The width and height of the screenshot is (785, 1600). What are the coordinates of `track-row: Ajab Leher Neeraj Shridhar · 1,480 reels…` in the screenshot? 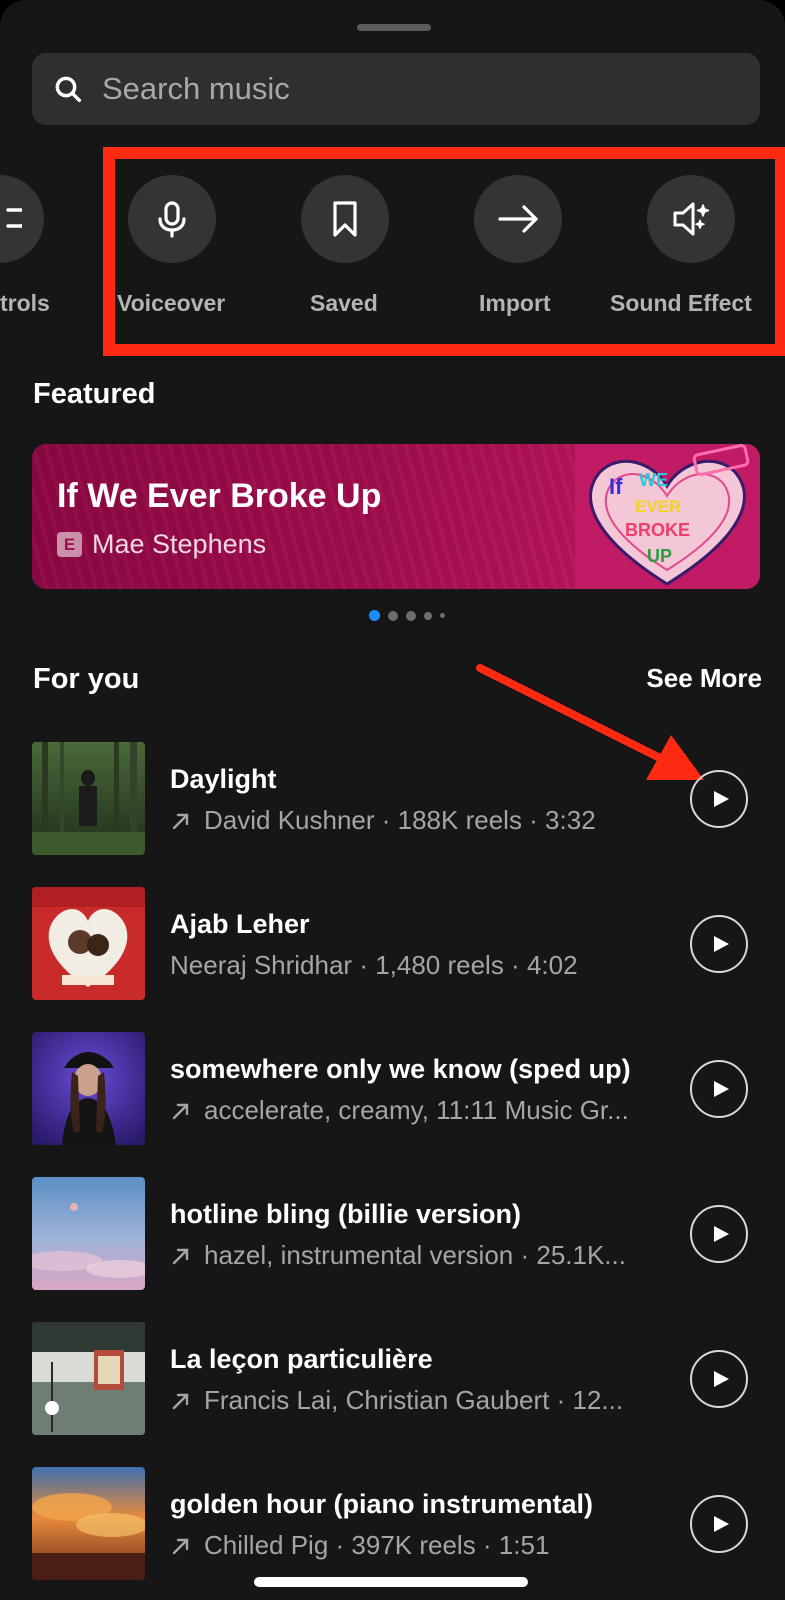 It's located at (399, 944).